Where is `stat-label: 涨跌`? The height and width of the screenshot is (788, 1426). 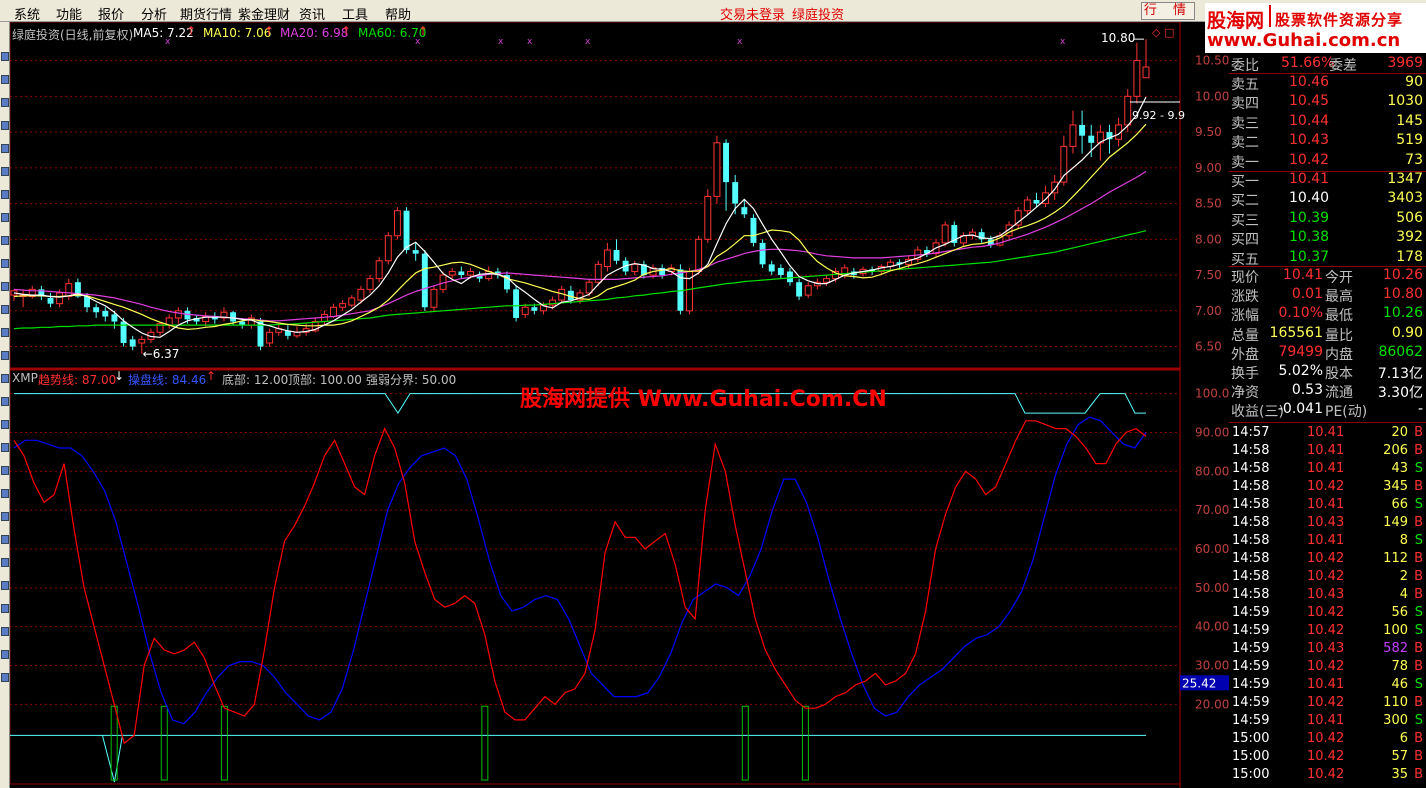 stat-label: 涨跌 is located at coordinates (1245, 297).